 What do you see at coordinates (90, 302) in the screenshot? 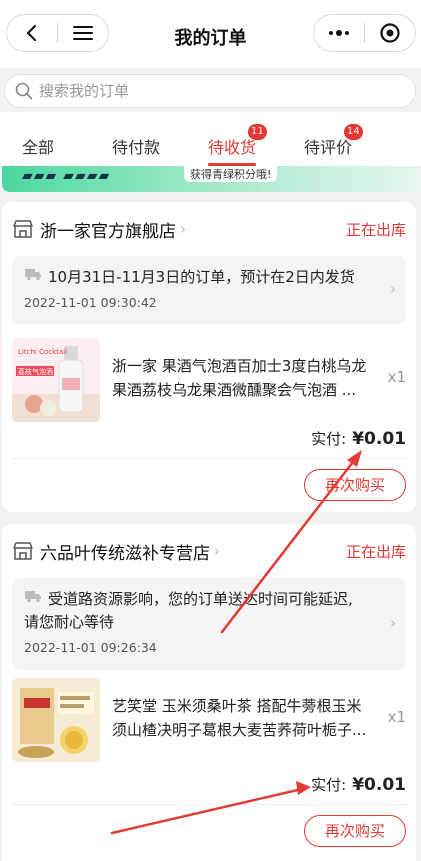
I see `notice-time: 2022-11-01 09:30:42` at bounding box center [90, 302].